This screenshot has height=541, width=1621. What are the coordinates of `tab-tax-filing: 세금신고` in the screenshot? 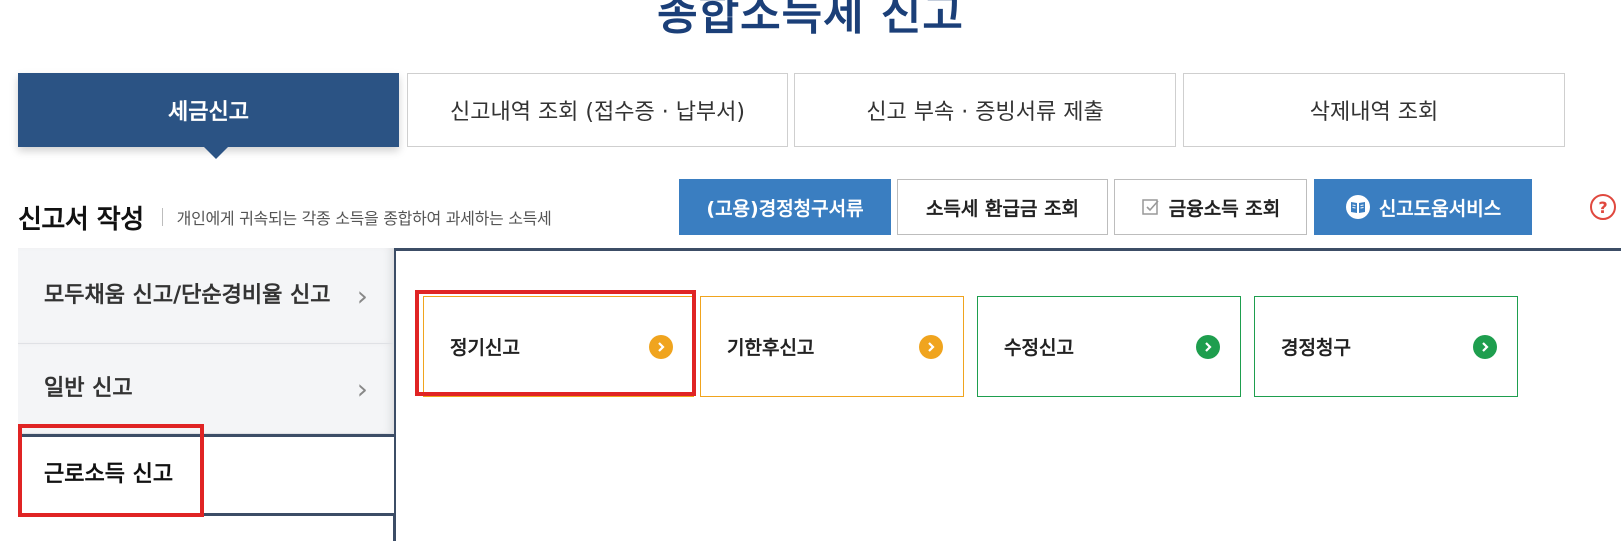 It's located at (208, 110).